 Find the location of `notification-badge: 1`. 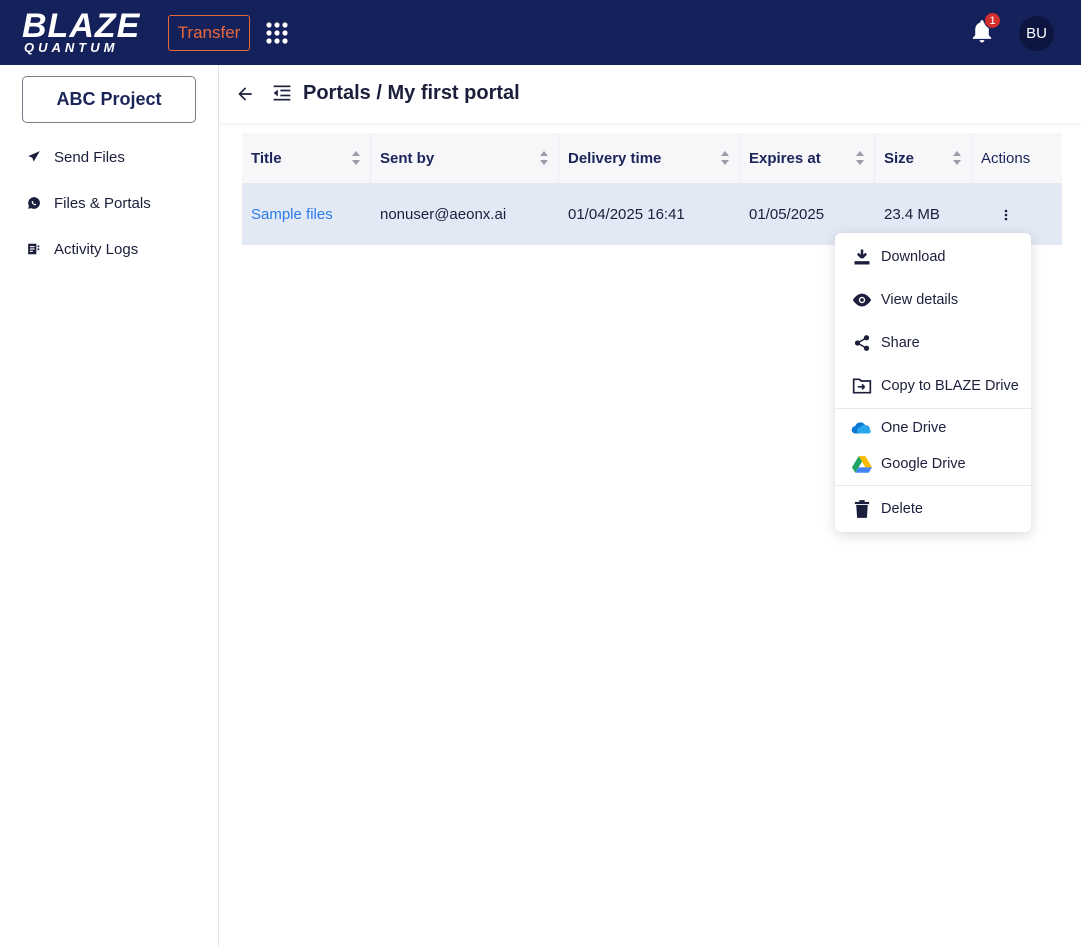

notification-badge: 1 is located at coordinates (992, 20).